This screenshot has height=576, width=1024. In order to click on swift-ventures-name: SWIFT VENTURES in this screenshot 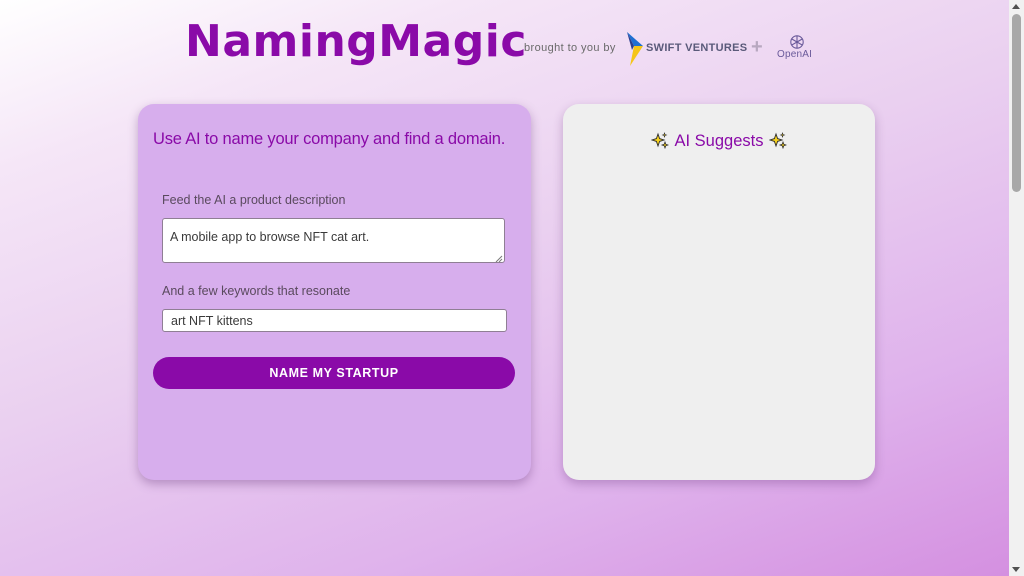, I will do `click(697, 48)`.